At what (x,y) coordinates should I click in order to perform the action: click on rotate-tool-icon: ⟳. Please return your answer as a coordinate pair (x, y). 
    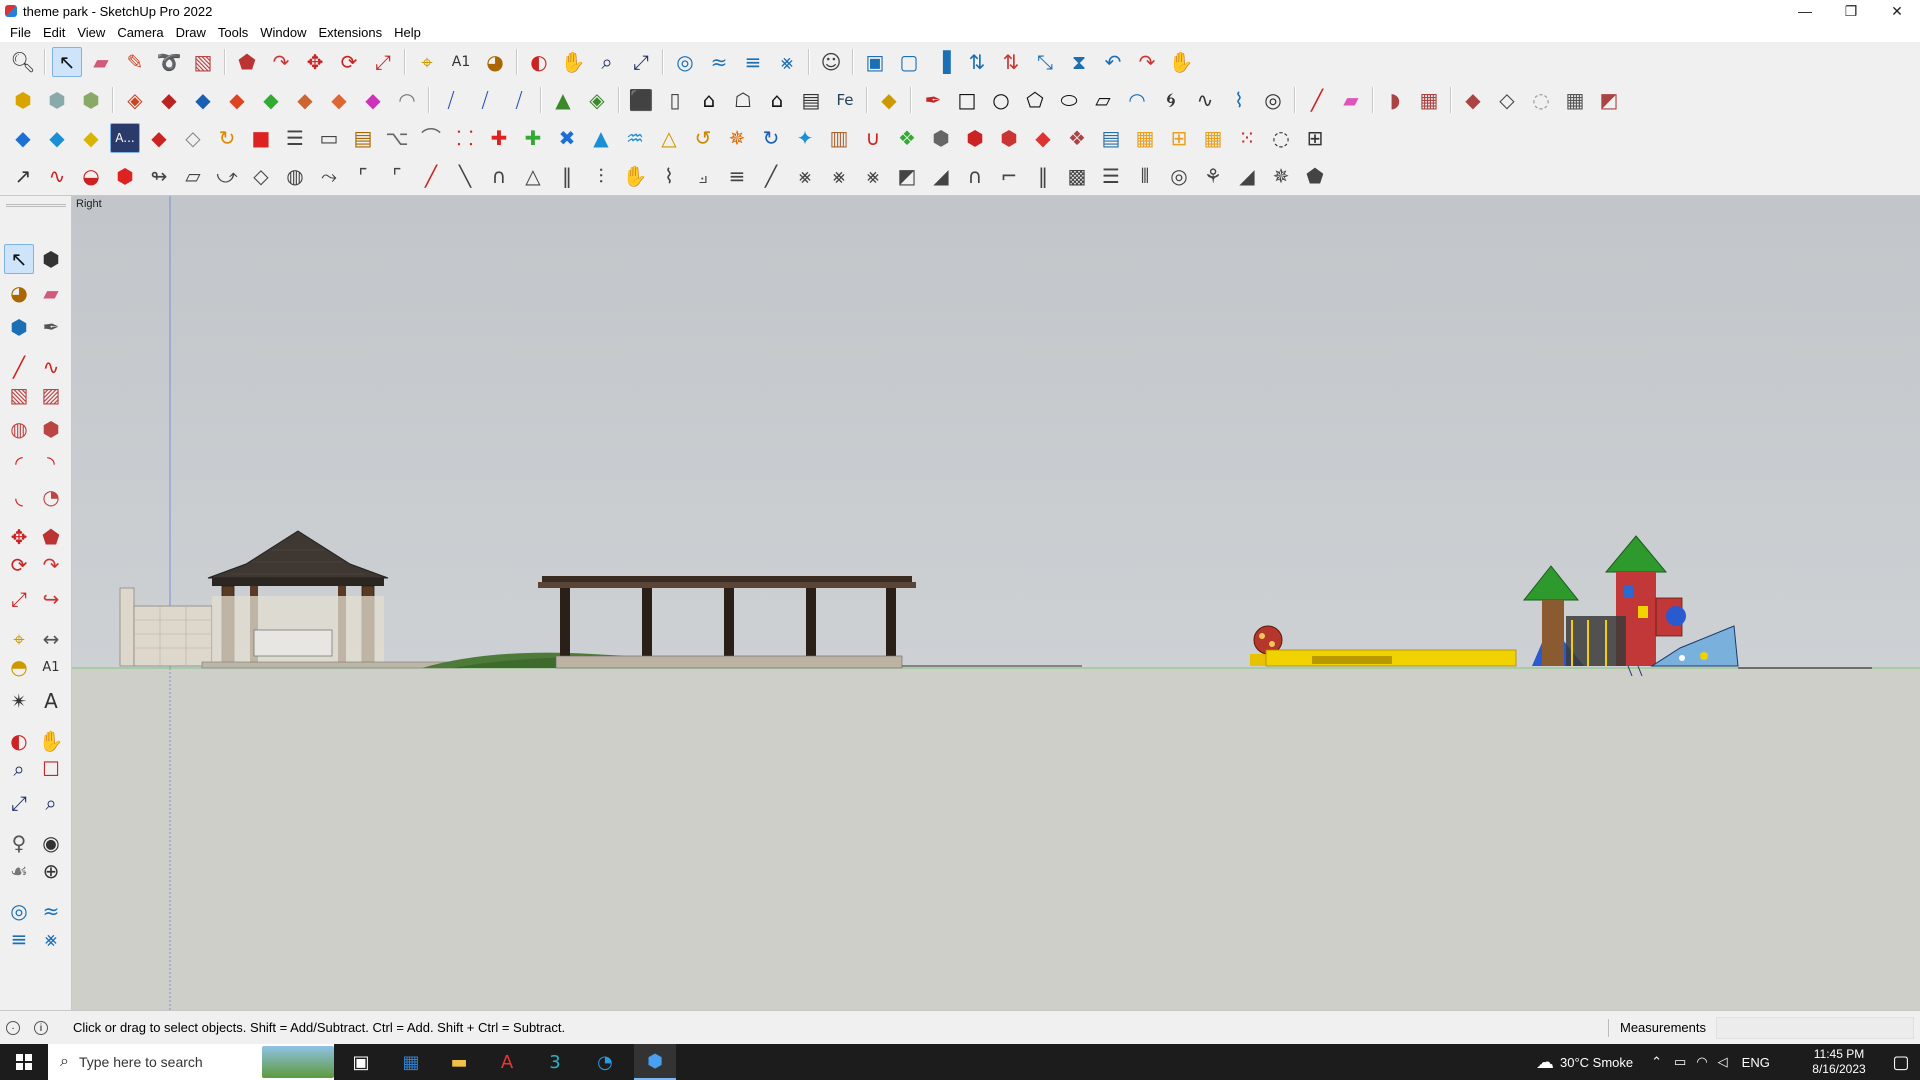
    Looking at the image, I should click on (19, 565).